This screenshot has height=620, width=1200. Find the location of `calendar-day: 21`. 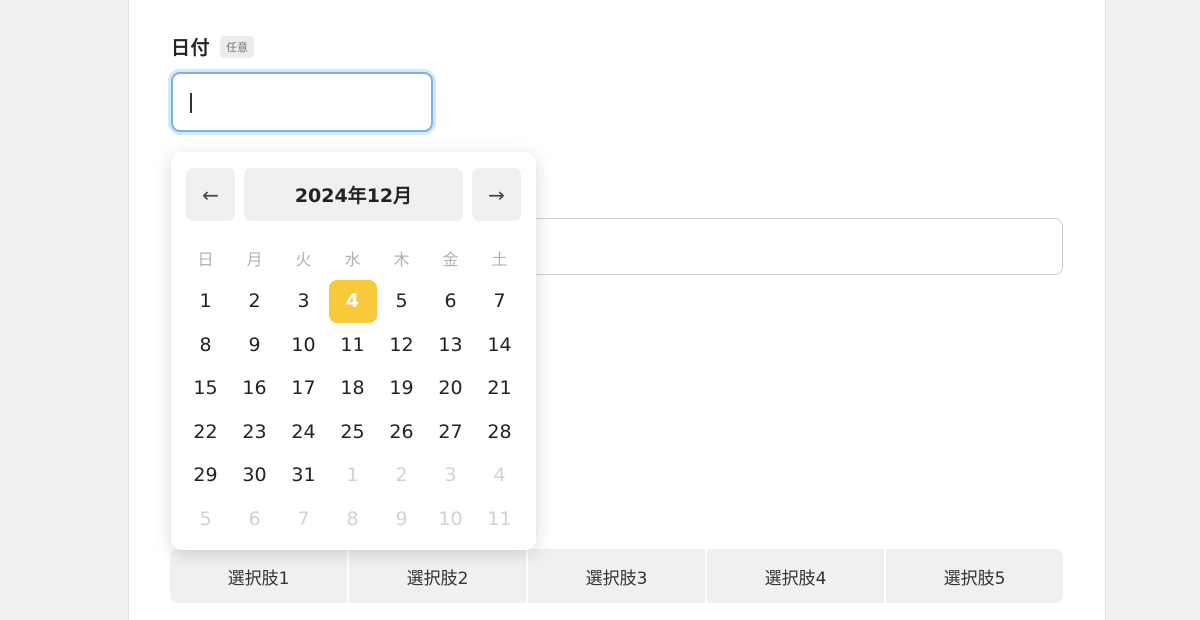

calendar-day: 21 is located at coordinates (499, 389).